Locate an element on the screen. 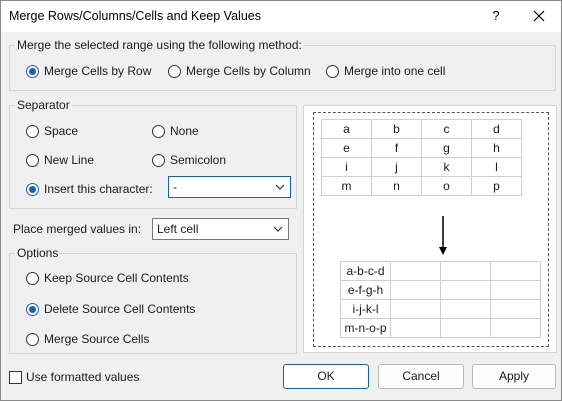 This screenshot has height=401, width=562. table-cell: i-j-k-l is located at coordinates (365, 309).